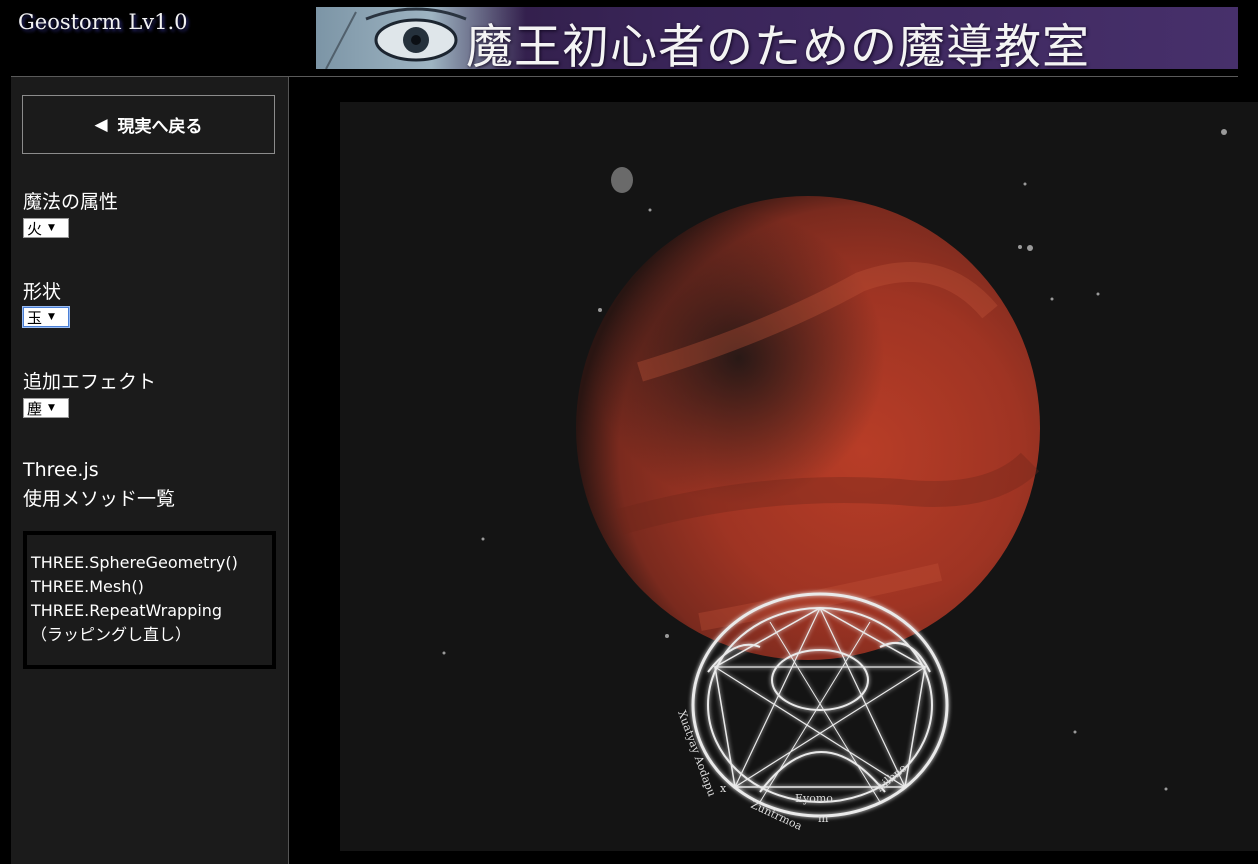 The height and width of the screenshot is (864, 1258). Describe the element at coordinates (814, 798) in the screenshot. I see `svg-text: Eyomo` at that location.